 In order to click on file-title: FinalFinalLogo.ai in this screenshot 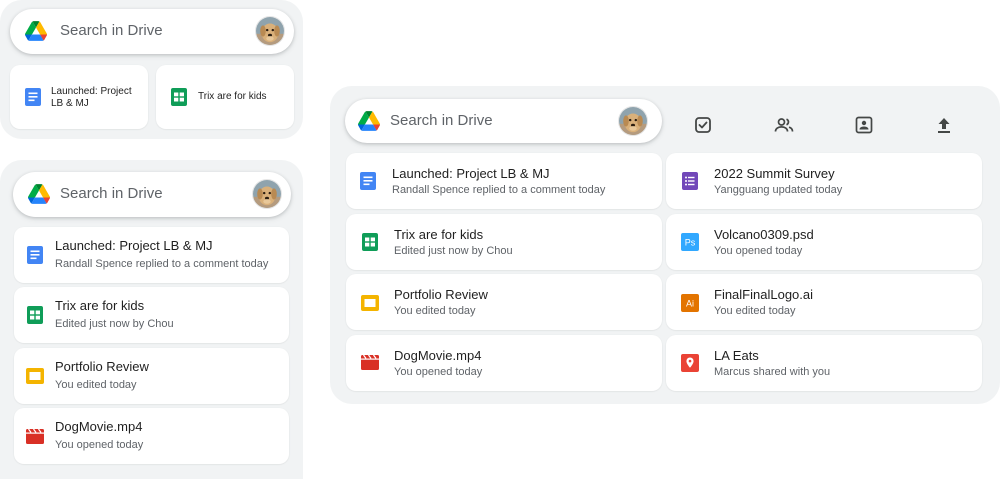, I will do `click(764, 294)`.